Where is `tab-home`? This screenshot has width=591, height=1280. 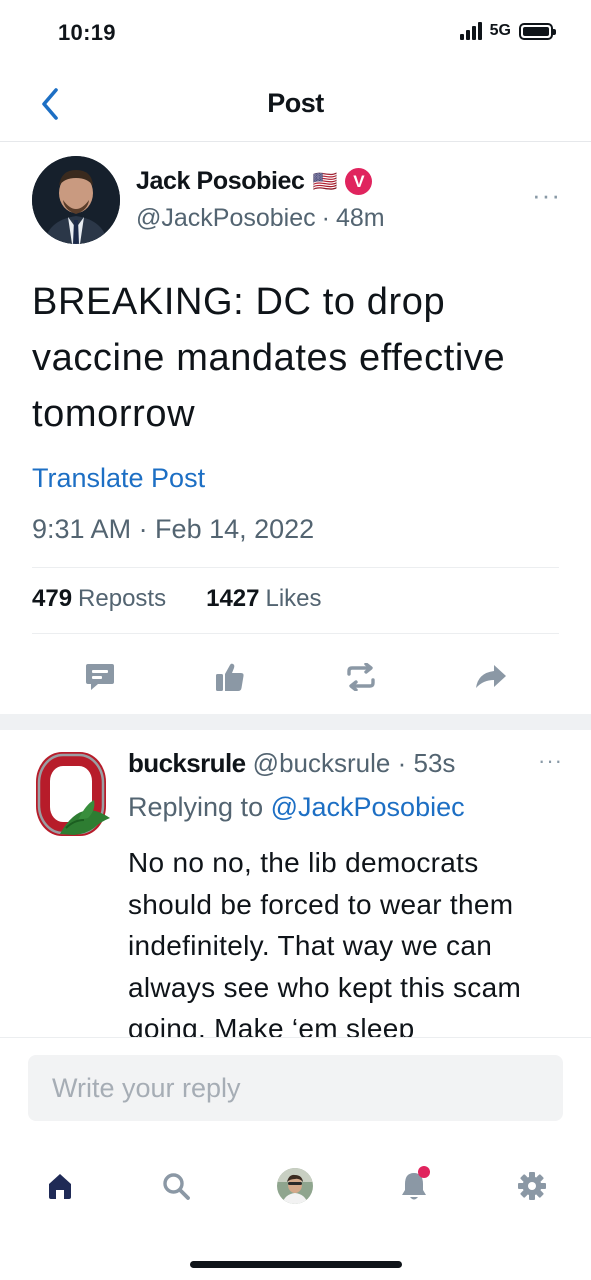 tab-home is located at coordinates (60, 1186).